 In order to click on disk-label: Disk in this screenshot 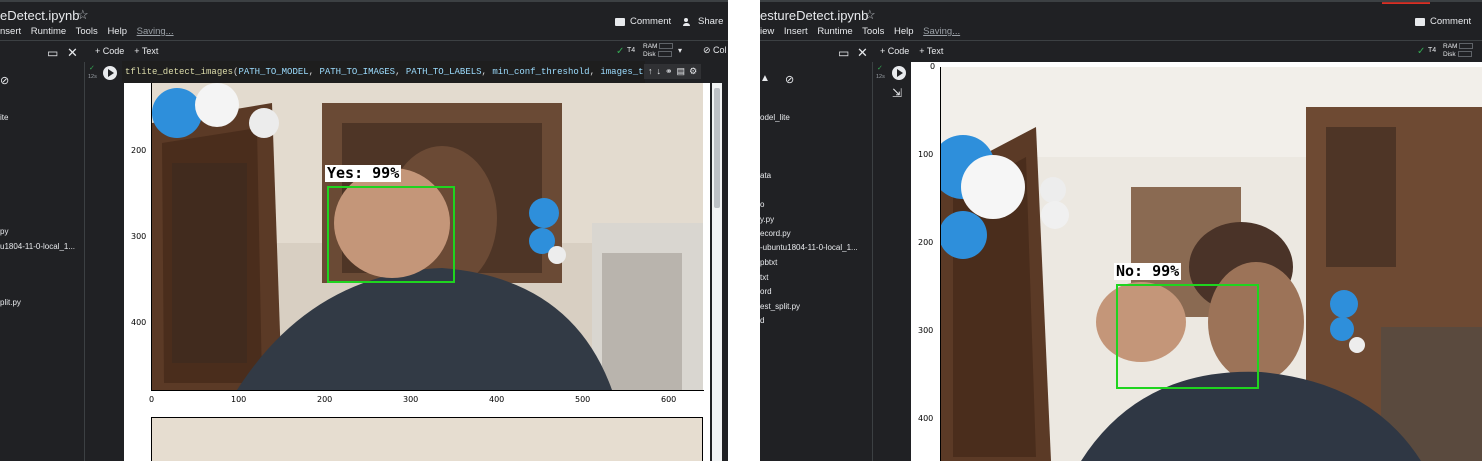, I will do `click(649, 54)`.